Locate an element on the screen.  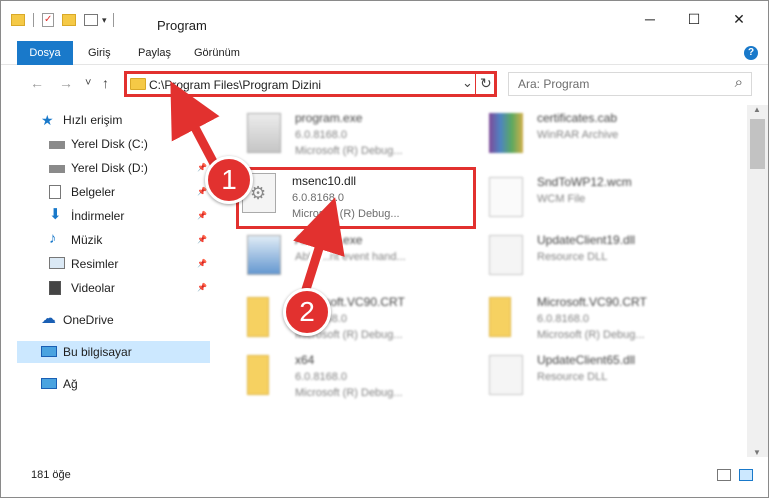
callout-arrows is located at coordinates (257, 191).